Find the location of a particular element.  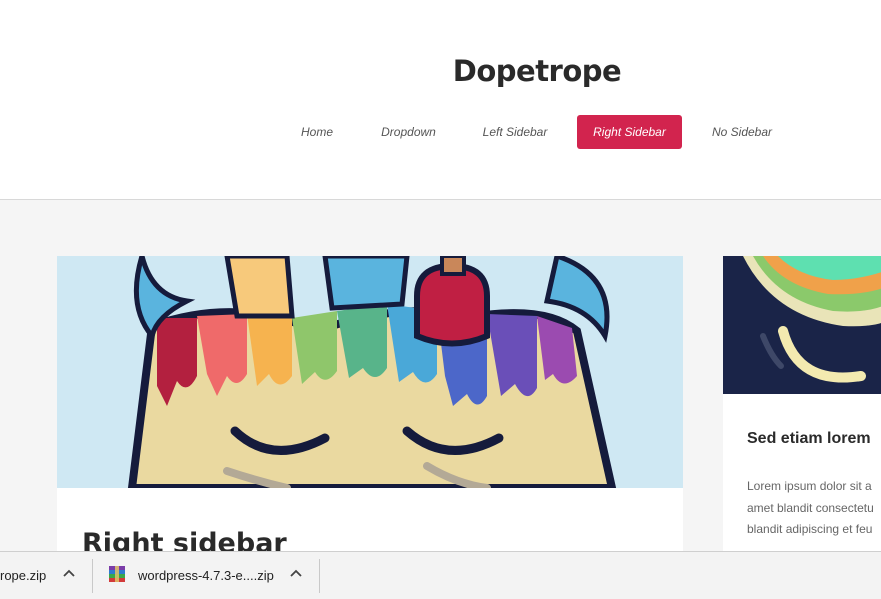

download-filename: wordpress-4.7.3-e....zip is located at coordinates (206, 575).